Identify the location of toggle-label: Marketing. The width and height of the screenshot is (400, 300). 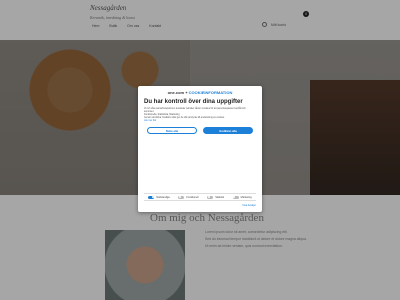
(246, 197).